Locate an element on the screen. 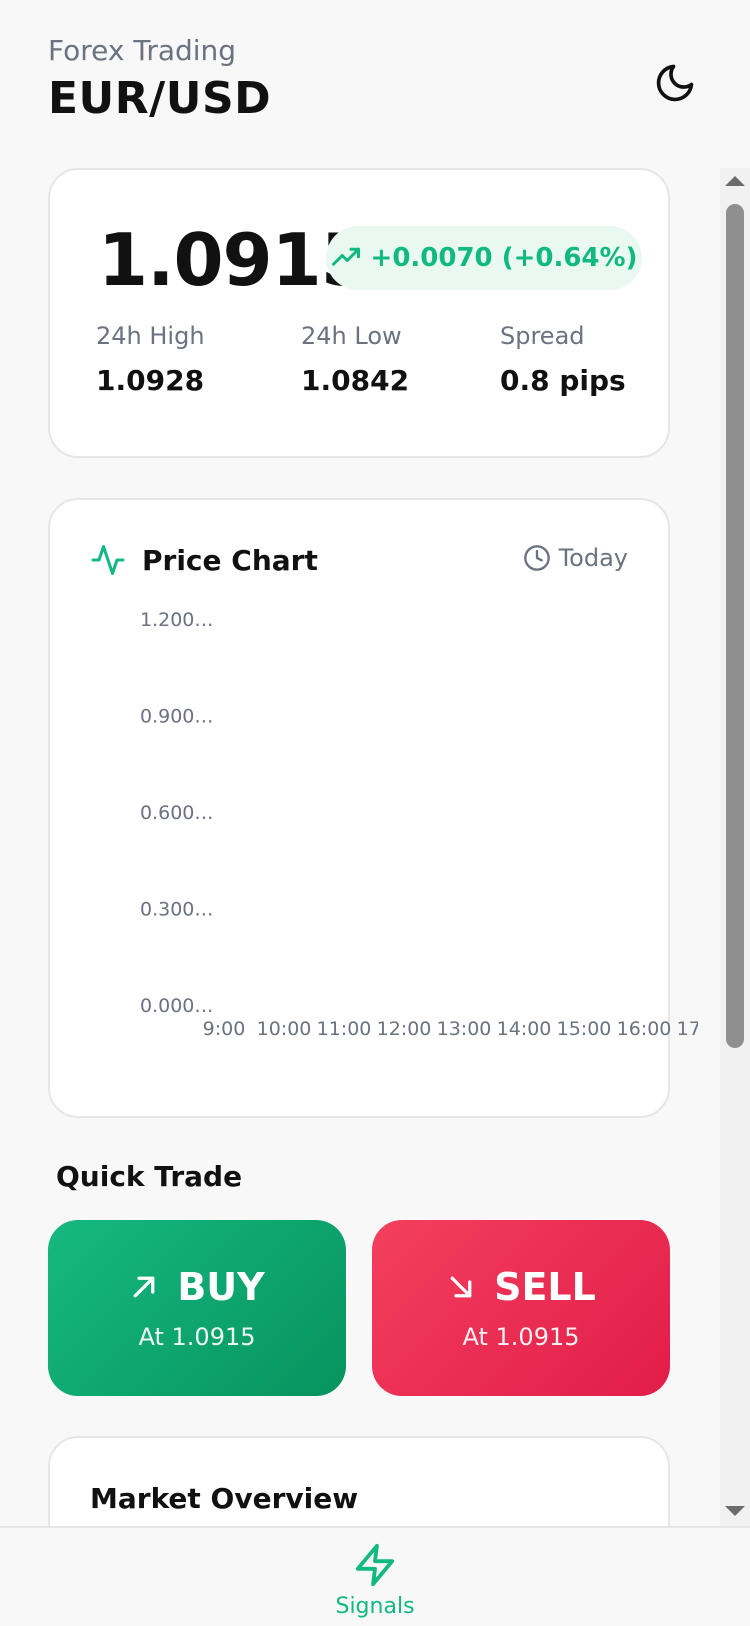 This screenshot has width=750, height=1626. stat-value: 1.0842 is located at coordinates (355, 380).